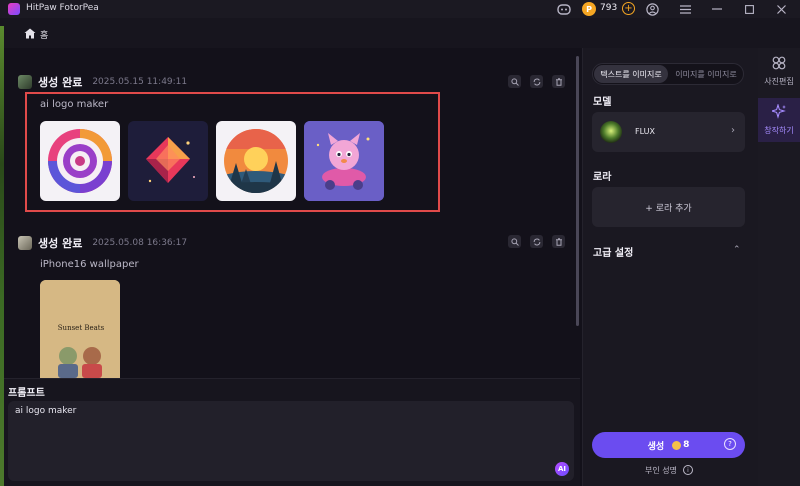  I want to click on generation-header: 생성 완료 2025.05.08 16:36:17, so click(102, 243).